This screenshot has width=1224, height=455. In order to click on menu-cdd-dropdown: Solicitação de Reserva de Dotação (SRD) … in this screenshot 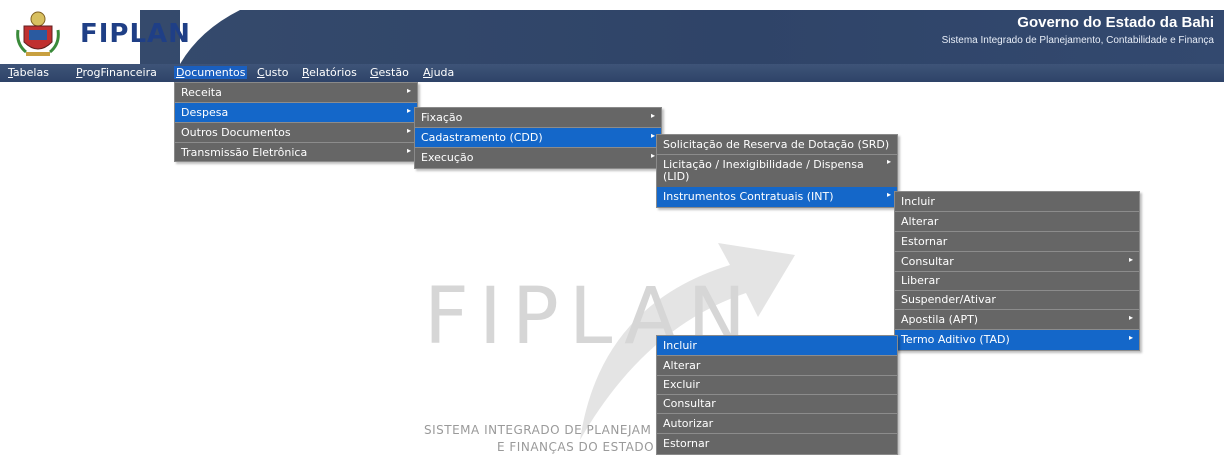, I will do `click(777, 171)`.